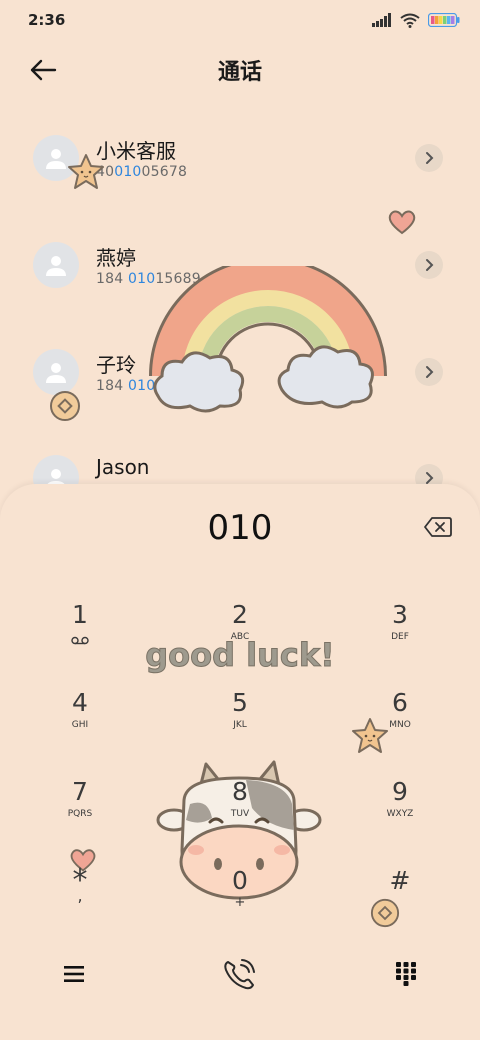 This screenshot has width=480, height=1040. What do you see at coordinates (80, 812) in the screenshot?
I see `key-7: 7 PQRS` at bounding box center [80, 812].